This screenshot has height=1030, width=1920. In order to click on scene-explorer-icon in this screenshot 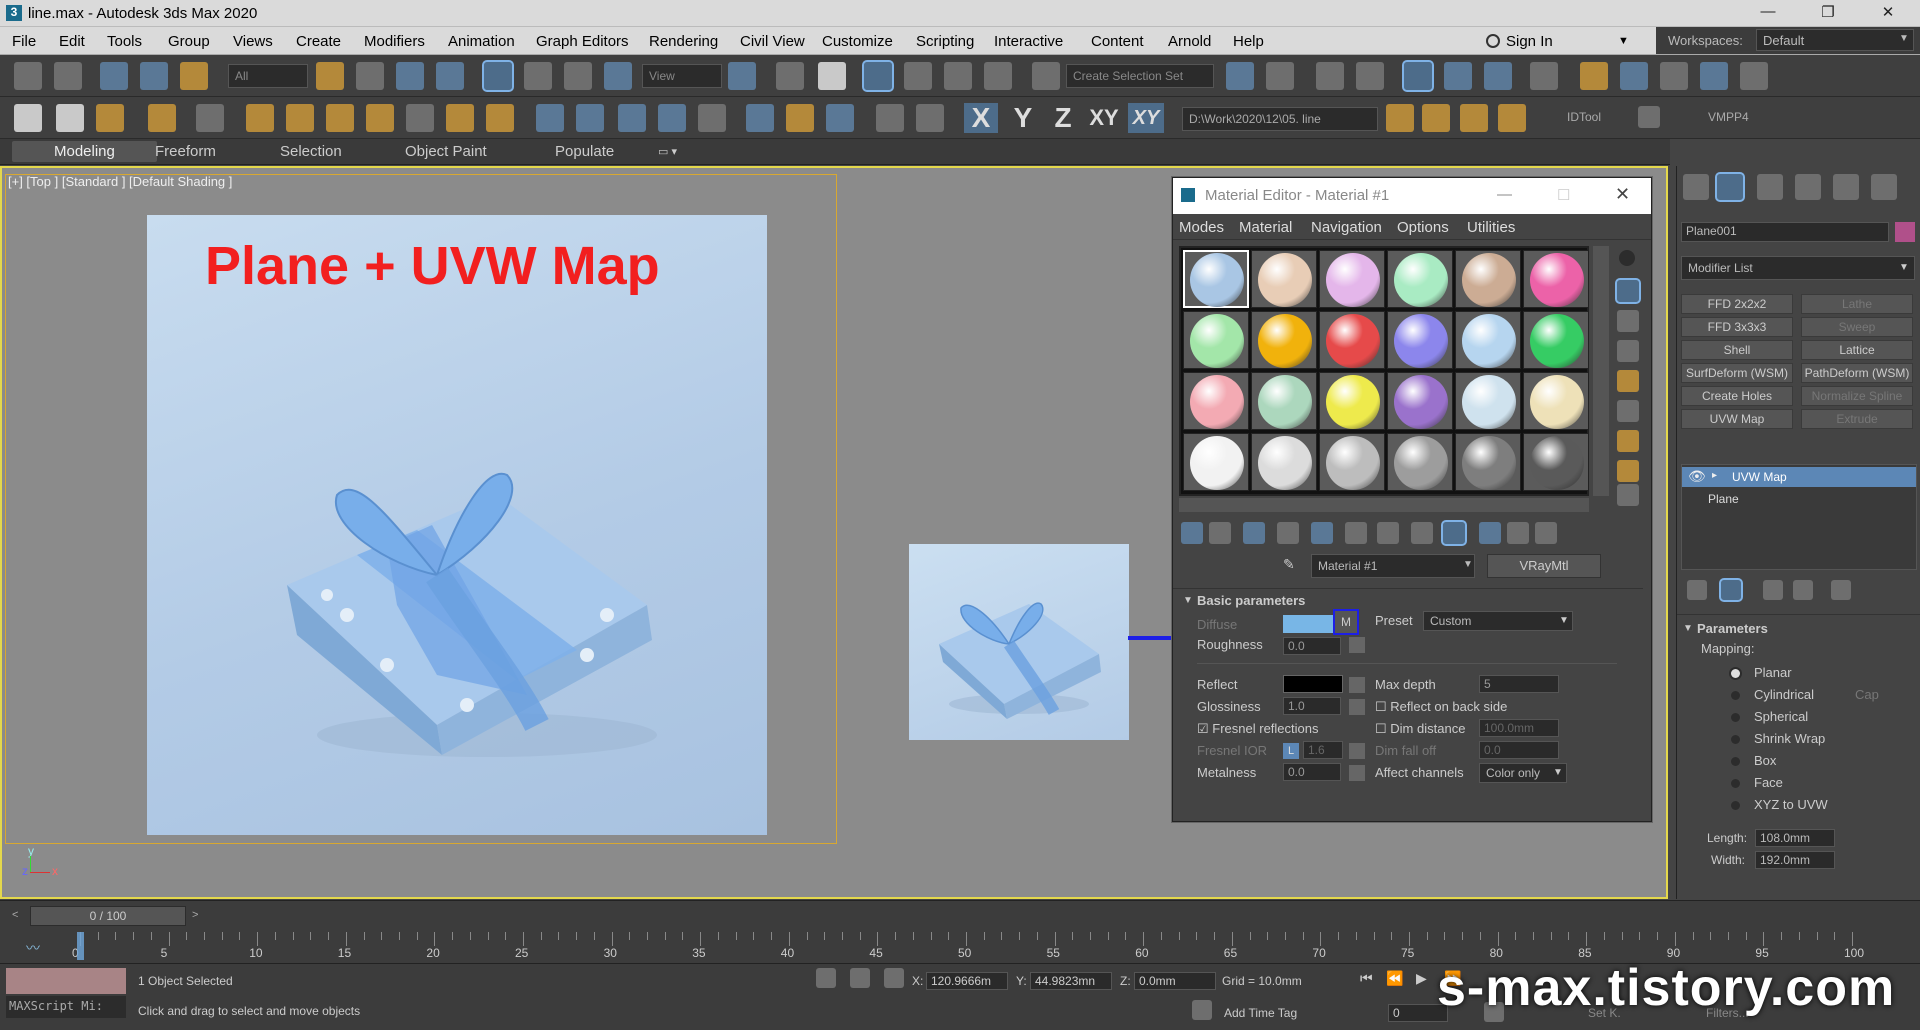, I will do `click(1330, 76)`.